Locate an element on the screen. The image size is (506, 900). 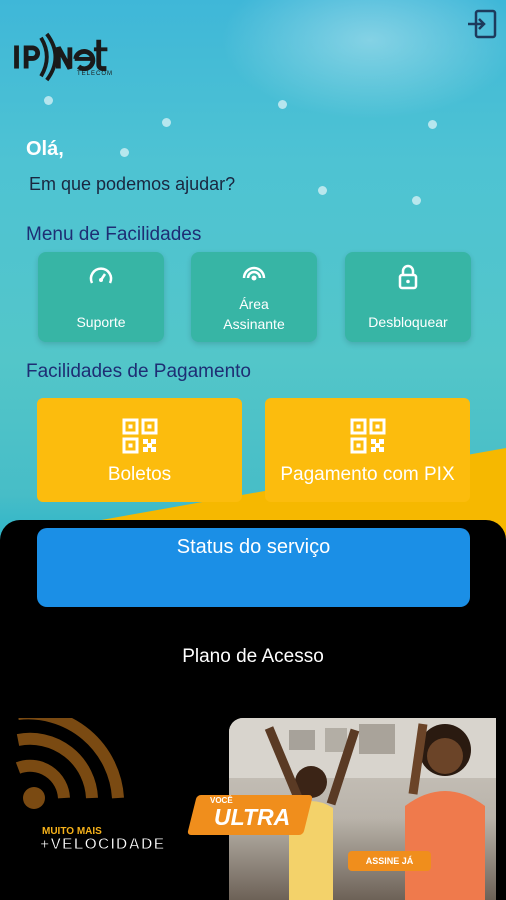
status-label: Status do serviço is located at coordinates (253, 547).